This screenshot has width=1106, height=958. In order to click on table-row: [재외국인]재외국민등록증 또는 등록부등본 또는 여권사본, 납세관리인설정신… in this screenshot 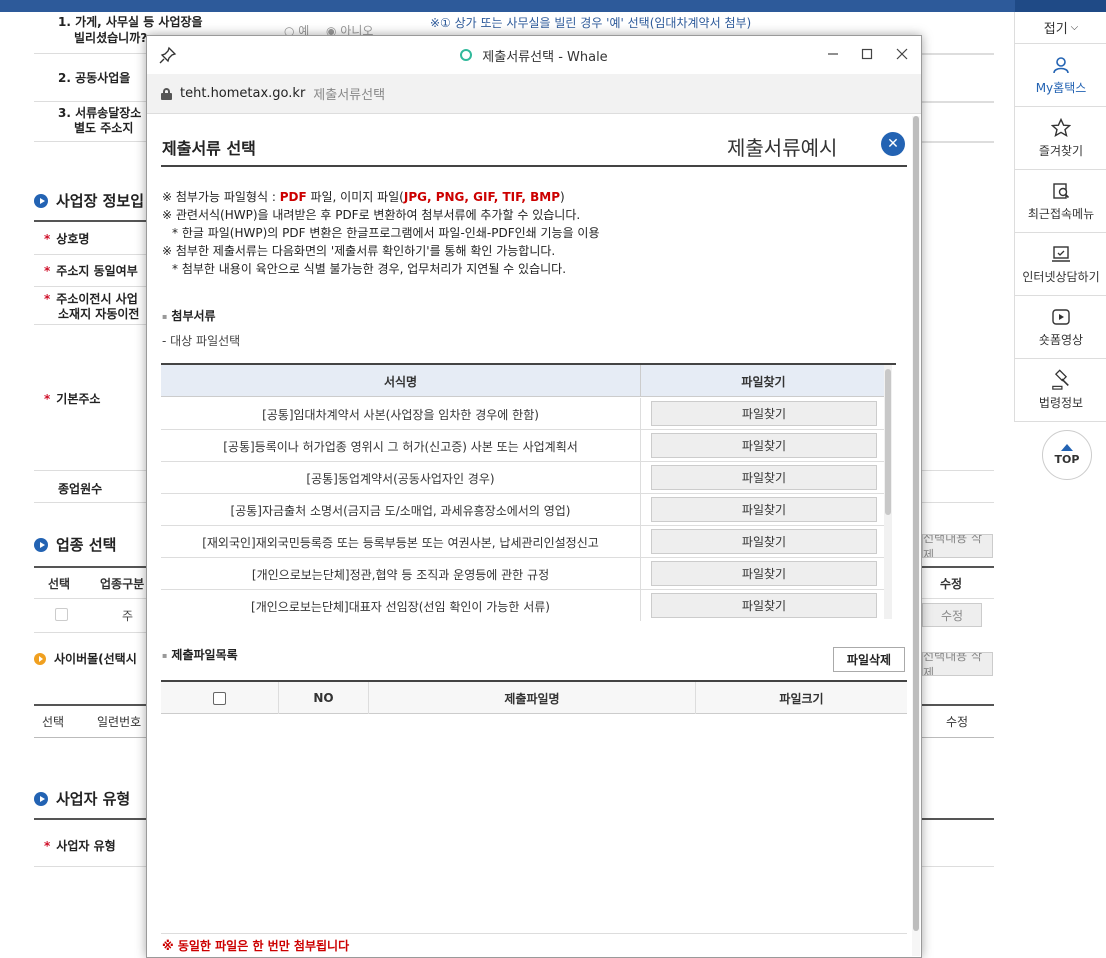, I will do `click(523, 542)`.